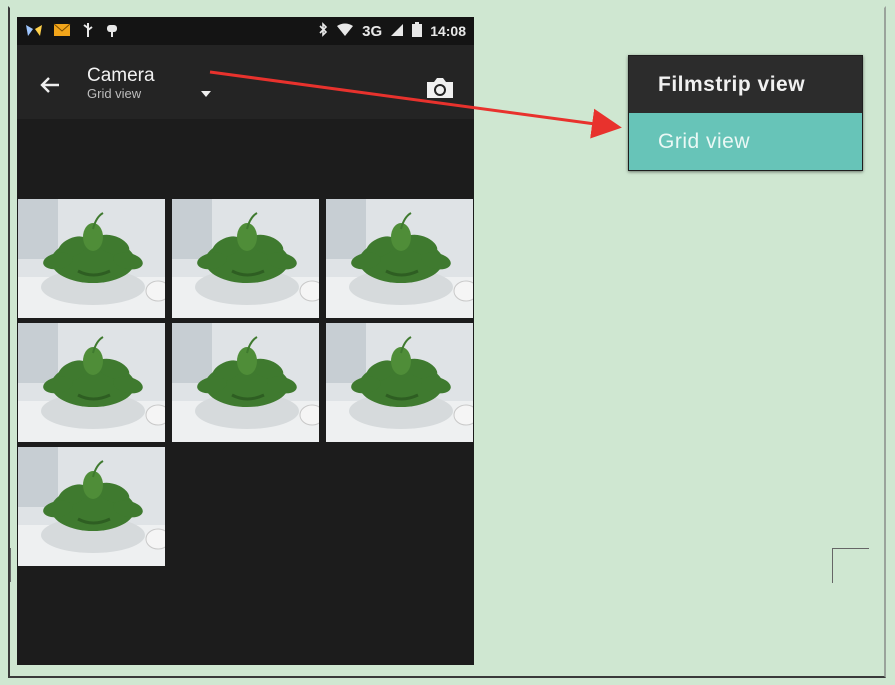 The image size is (895, 685). What do you see at coordinates (745, 84) in the screenshot?
I see `menu-item-filmstrip-view: Filmstrip view` at bounding box center [745, 84].